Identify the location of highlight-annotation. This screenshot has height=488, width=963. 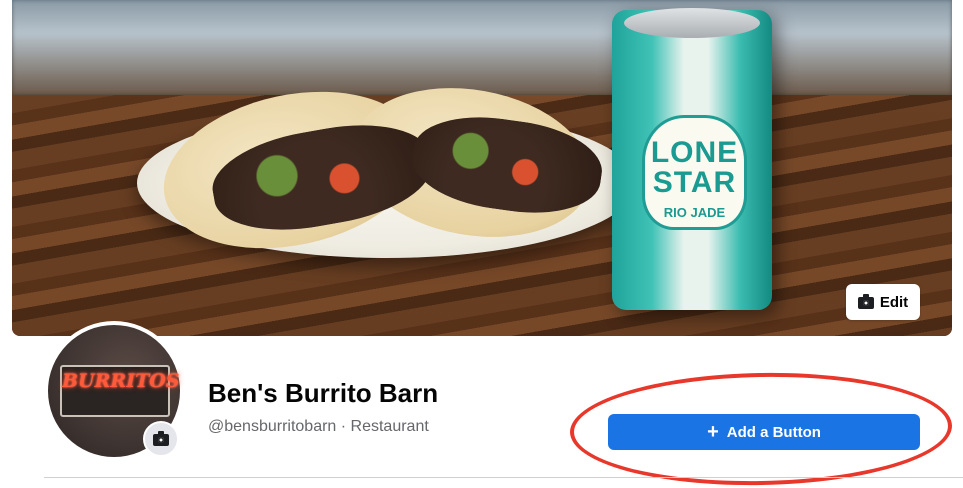
(761, 428).